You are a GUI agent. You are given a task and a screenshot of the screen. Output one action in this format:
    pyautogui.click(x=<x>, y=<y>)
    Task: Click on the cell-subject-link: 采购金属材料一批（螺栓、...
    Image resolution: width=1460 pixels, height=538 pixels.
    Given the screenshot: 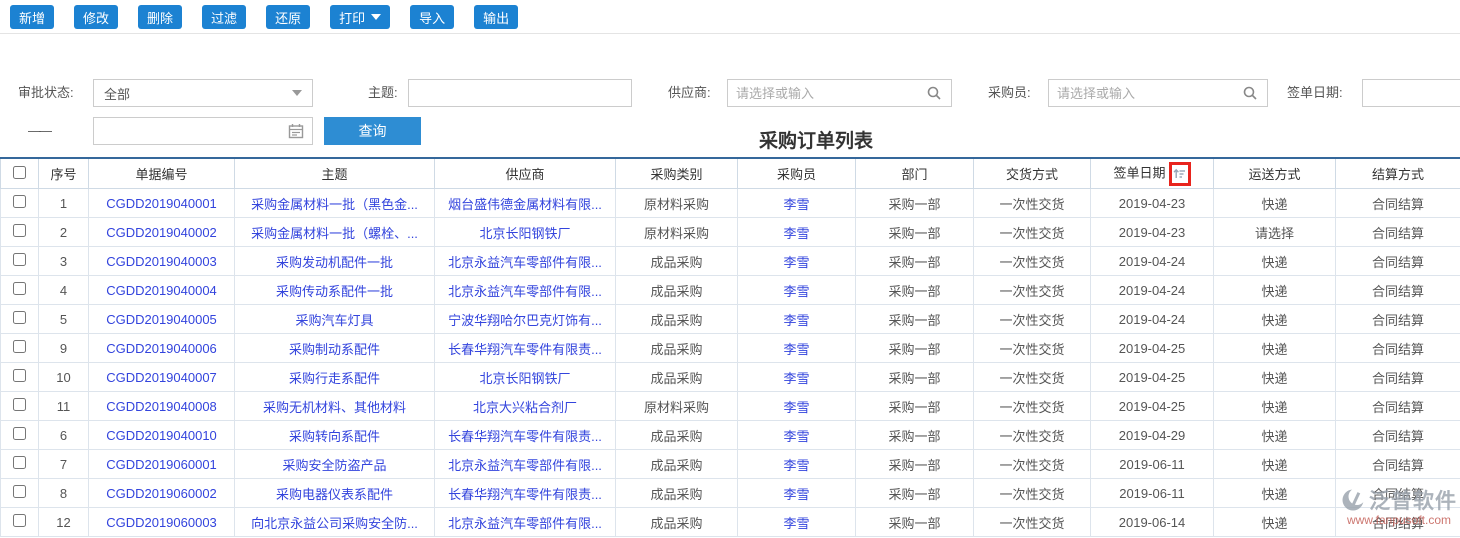 What is the action you would take?
    pyautogui.click(x=334, y=233)
    